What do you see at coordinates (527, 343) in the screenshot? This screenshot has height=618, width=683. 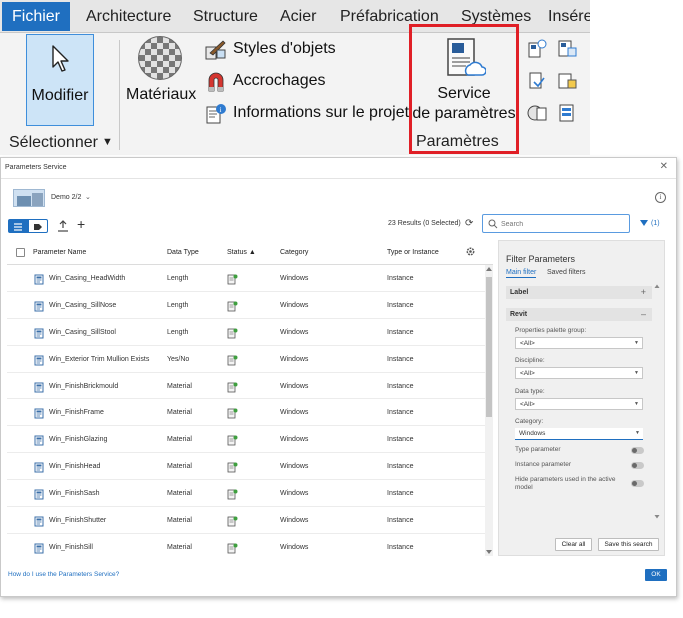 I see `palette-group-value: <All>` at bounding box center [527, 343].